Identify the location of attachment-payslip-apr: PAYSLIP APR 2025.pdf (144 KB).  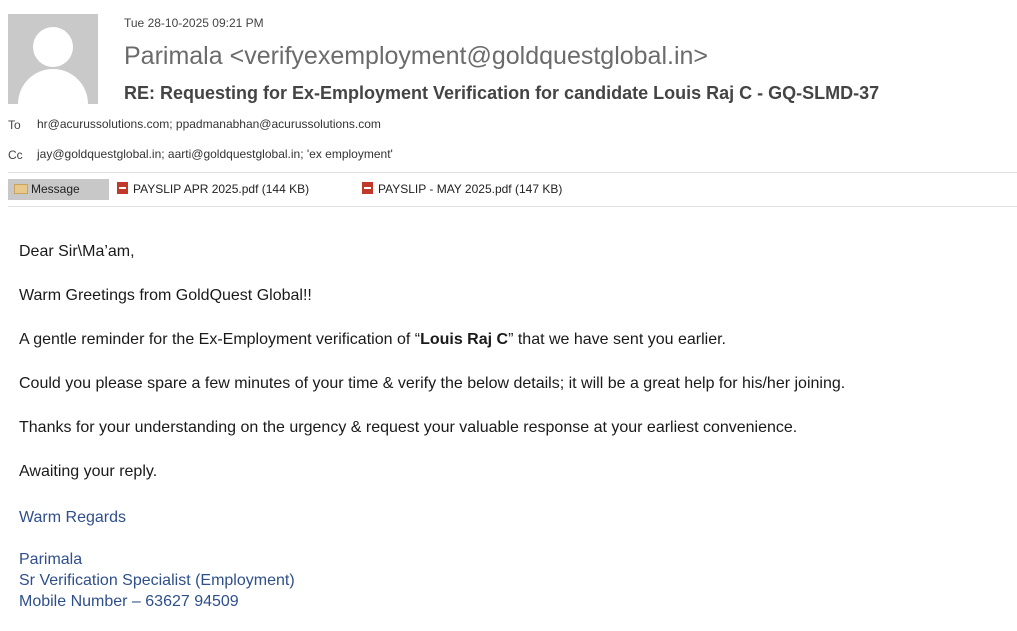
(213, 189).